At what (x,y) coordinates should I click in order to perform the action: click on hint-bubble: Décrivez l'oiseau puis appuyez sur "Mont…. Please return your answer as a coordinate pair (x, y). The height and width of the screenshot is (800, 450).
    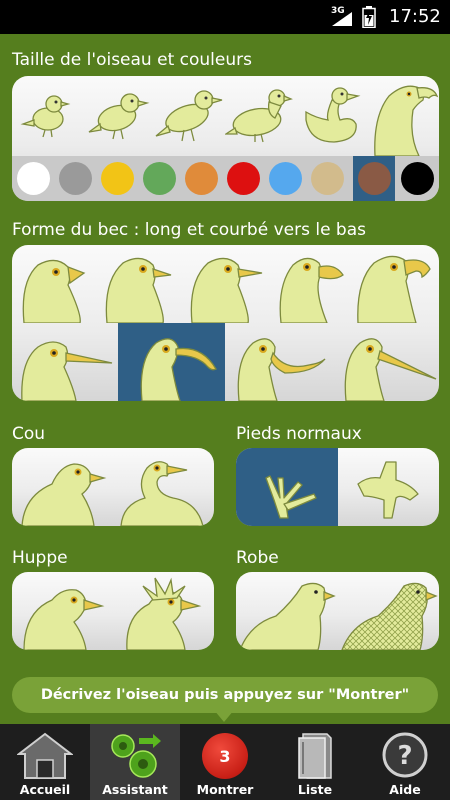
    Looking at the image, I should click on (225, 695).